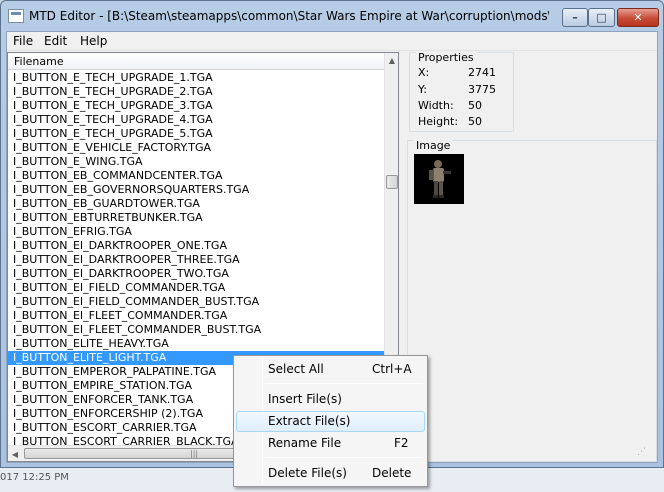 The height and width of the screenshot is (492, 664). Describe the element at coordinates (392, 60) in the screenshot. I see `scroll-up-icon: ▲` at that location.